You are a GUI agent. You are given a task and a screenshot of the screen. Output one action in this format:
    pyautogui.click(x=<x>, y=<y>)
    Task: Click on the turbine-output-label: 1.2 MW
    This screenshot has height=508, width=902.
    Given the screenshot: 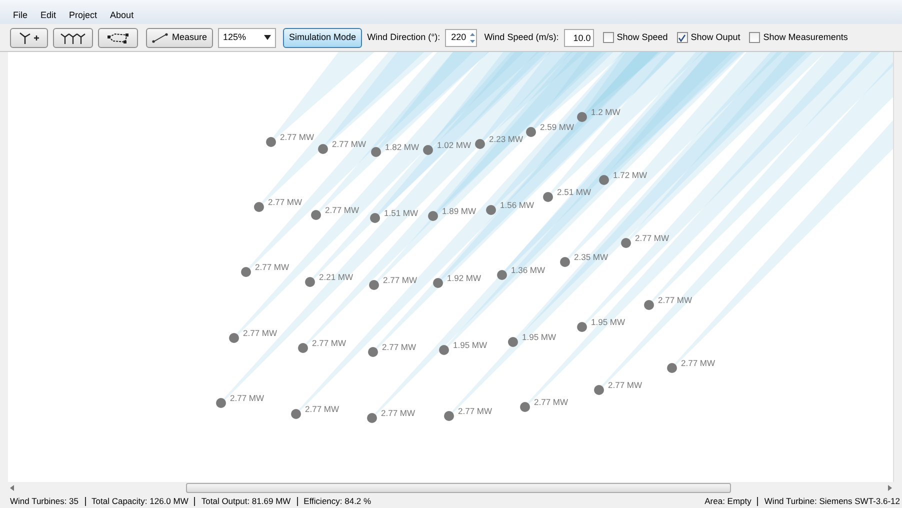 What is the action you would take?
    pyautogui.click(x=605, y=112)
    